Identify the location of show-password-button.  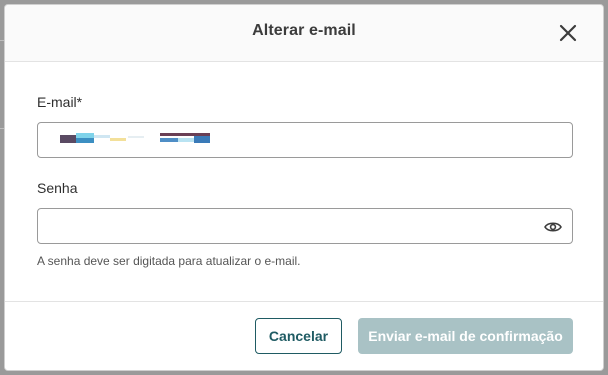
(553, 227).